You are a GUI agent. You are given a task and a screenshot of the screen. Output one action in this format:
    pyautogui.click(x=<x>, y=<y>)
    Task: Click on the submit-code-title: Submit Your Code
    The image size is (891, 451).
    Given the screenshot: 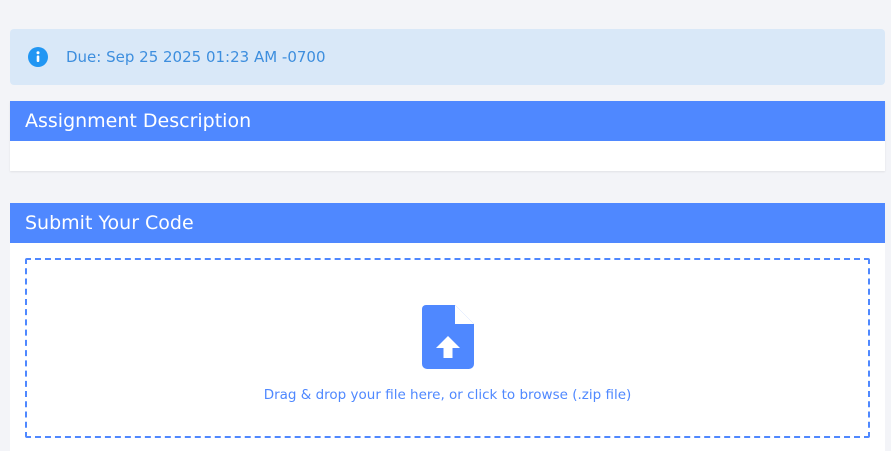 What is the action you would take?
    pyautogui.click(x=447, y=223)
    